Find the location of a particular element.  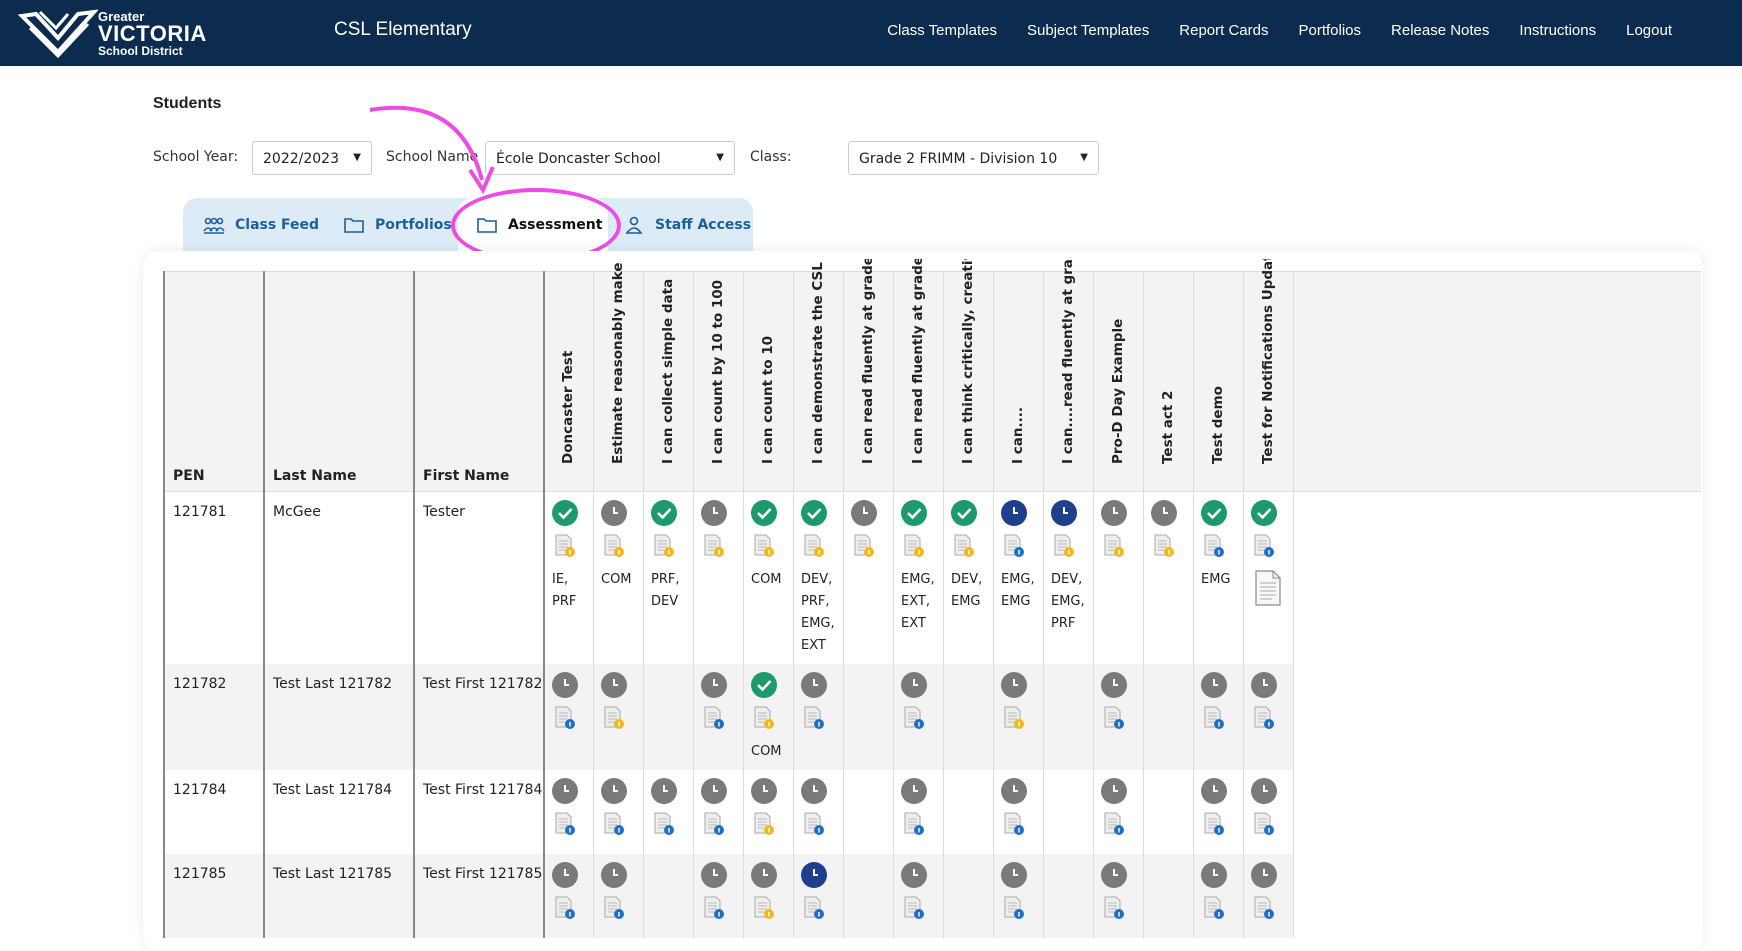

assessment-column-header: I can collect simple data is located at coordinates (668, 381).